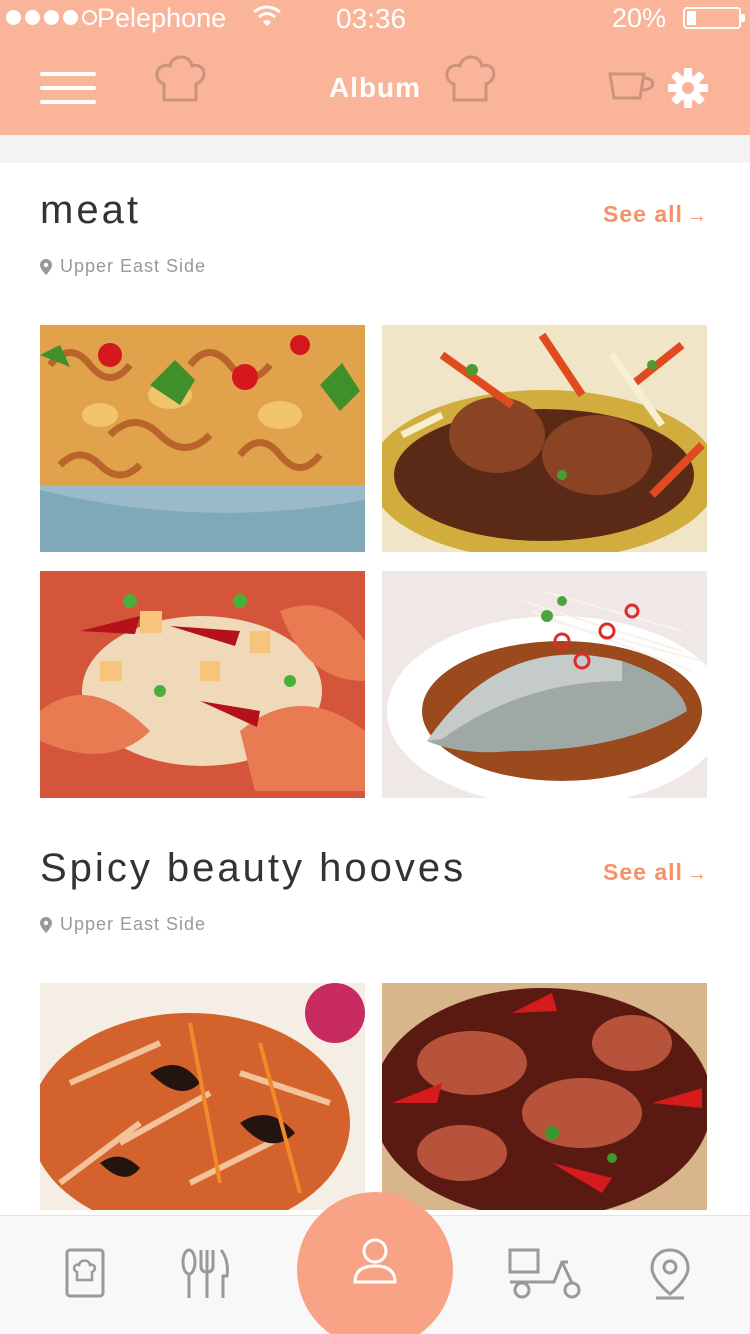 This screenshot has width=750, height=1334. Describe the element at coordinates (253, 868) in the screenshot. I see `section-title: Spicy beauty hooves` at that location.